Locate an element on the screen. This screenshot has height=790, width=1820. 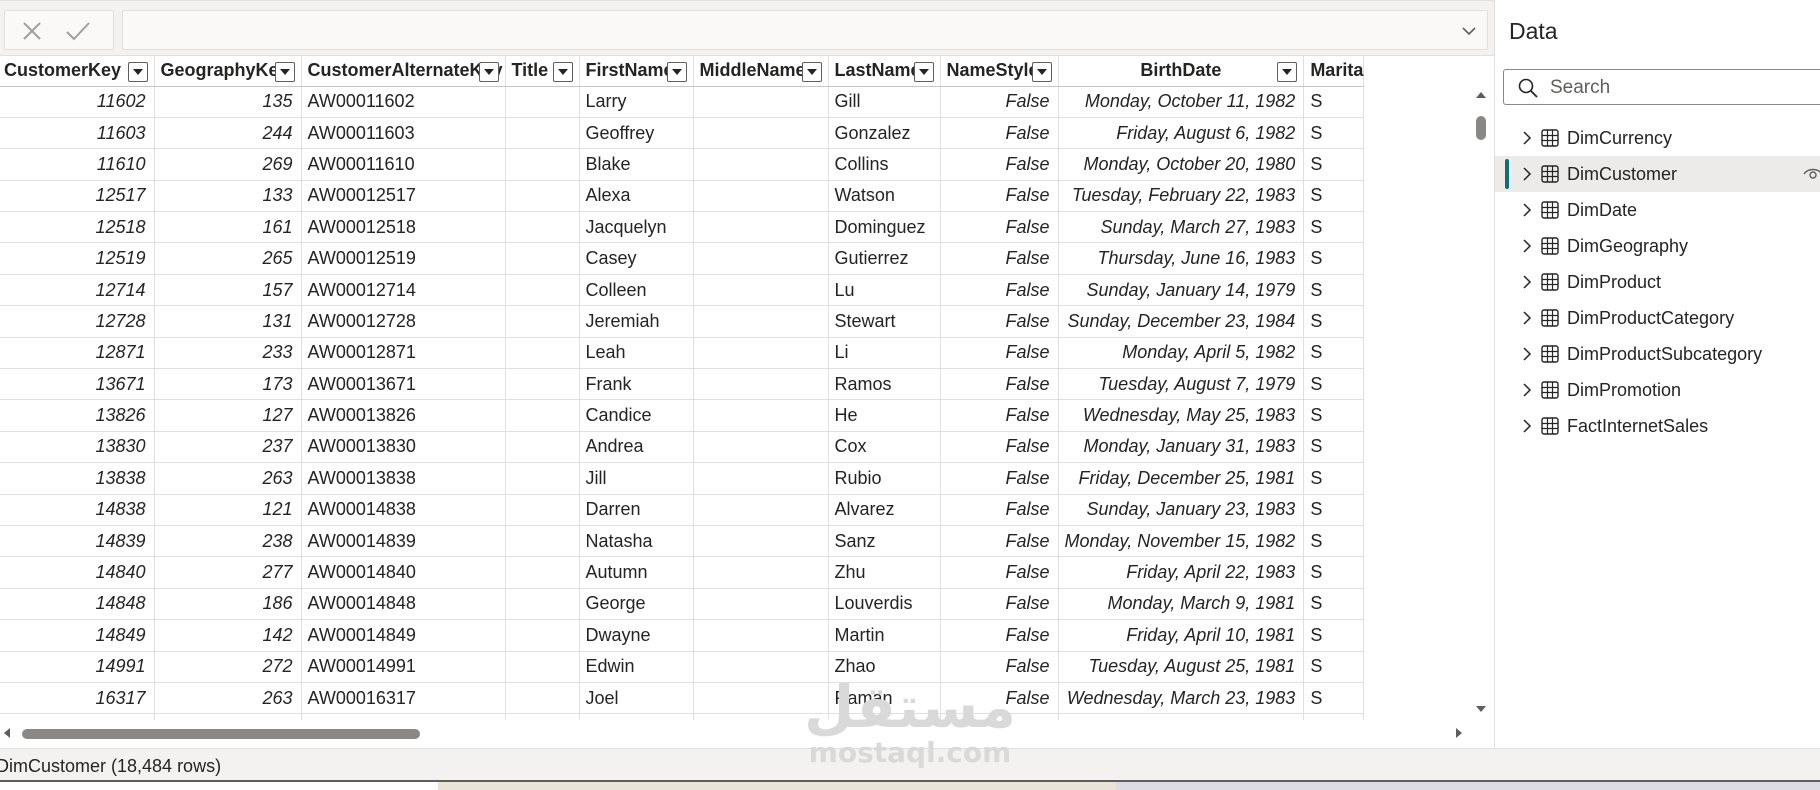
table-cell: 173 is located at coordinates (228, 384).